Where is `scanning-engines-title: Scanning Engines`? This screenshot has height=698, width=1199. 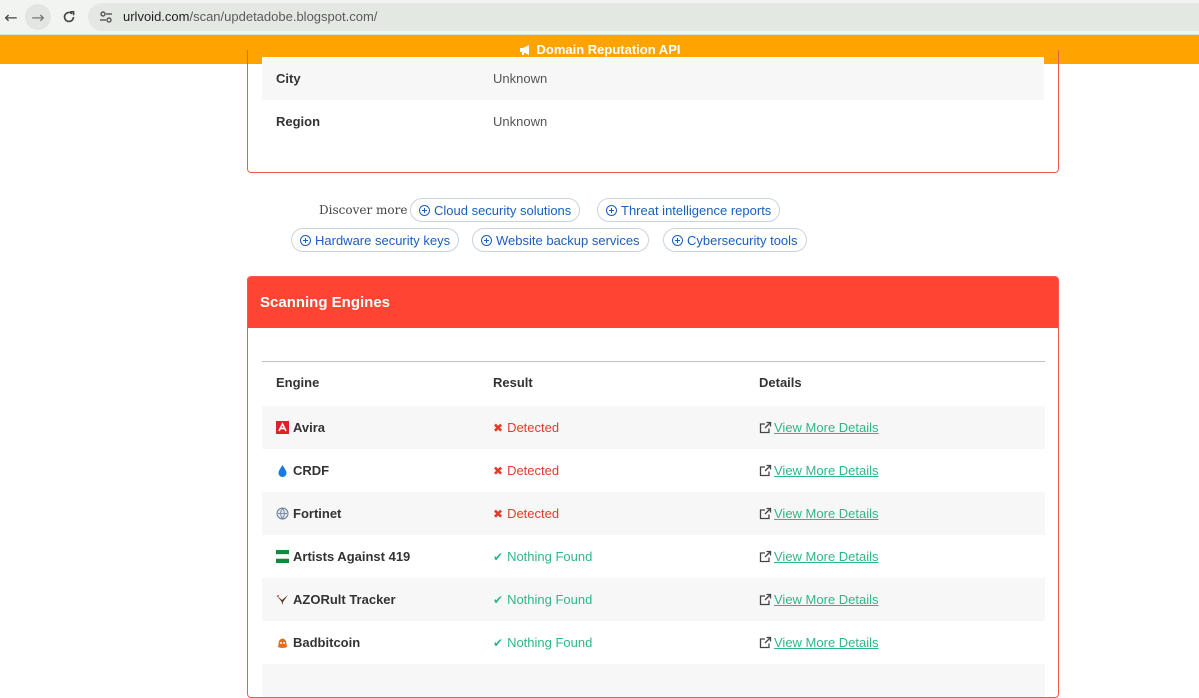
scanning-engines-title: Scanning Engines is located at coordinates (653, 302).